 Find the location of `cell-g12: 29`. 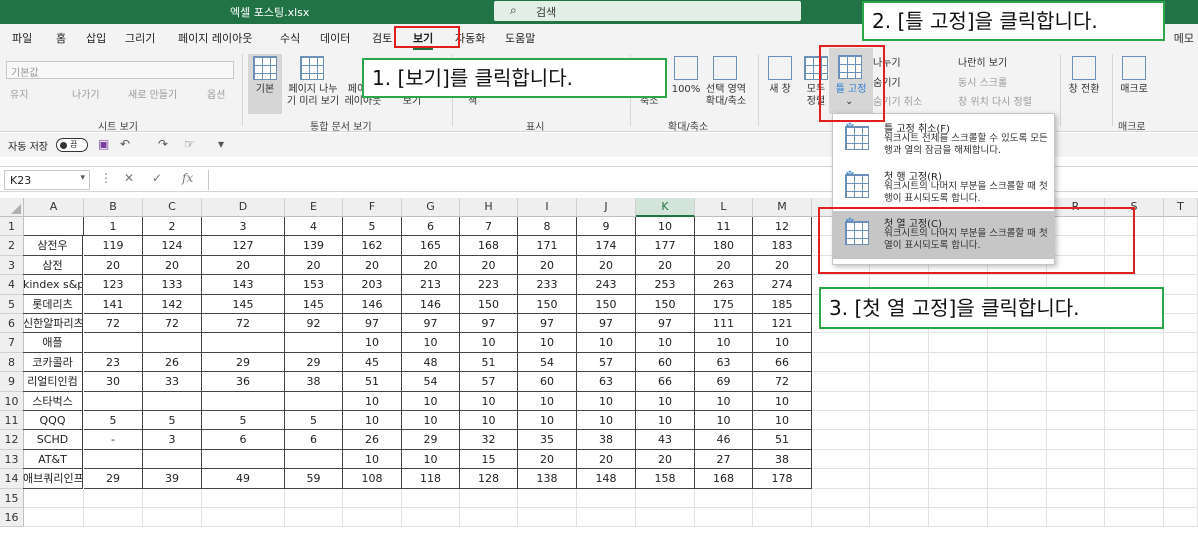

cell-g12: 29 is located at coordinates (431, 440).